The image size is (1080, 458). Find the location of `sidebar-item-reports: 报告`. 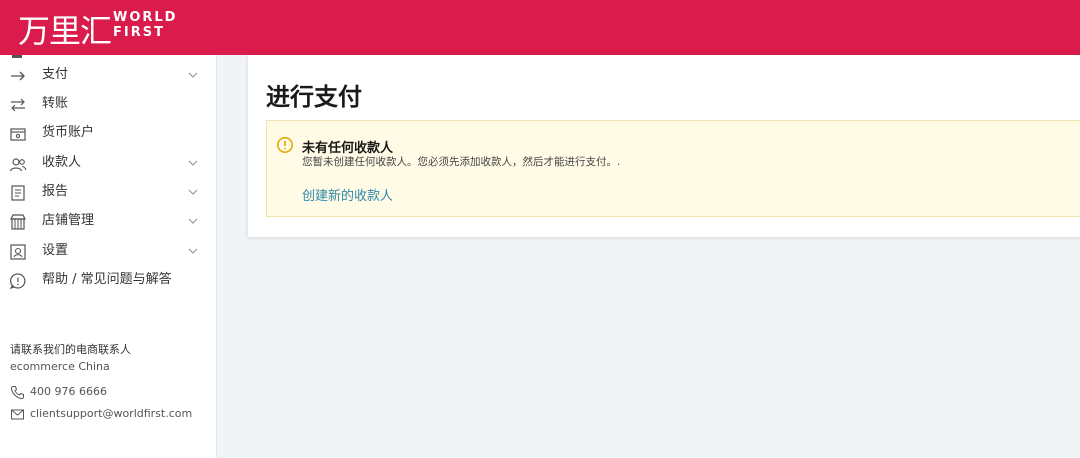

sidebar-item-reports: 报告 is located at coordinates (108, 193).